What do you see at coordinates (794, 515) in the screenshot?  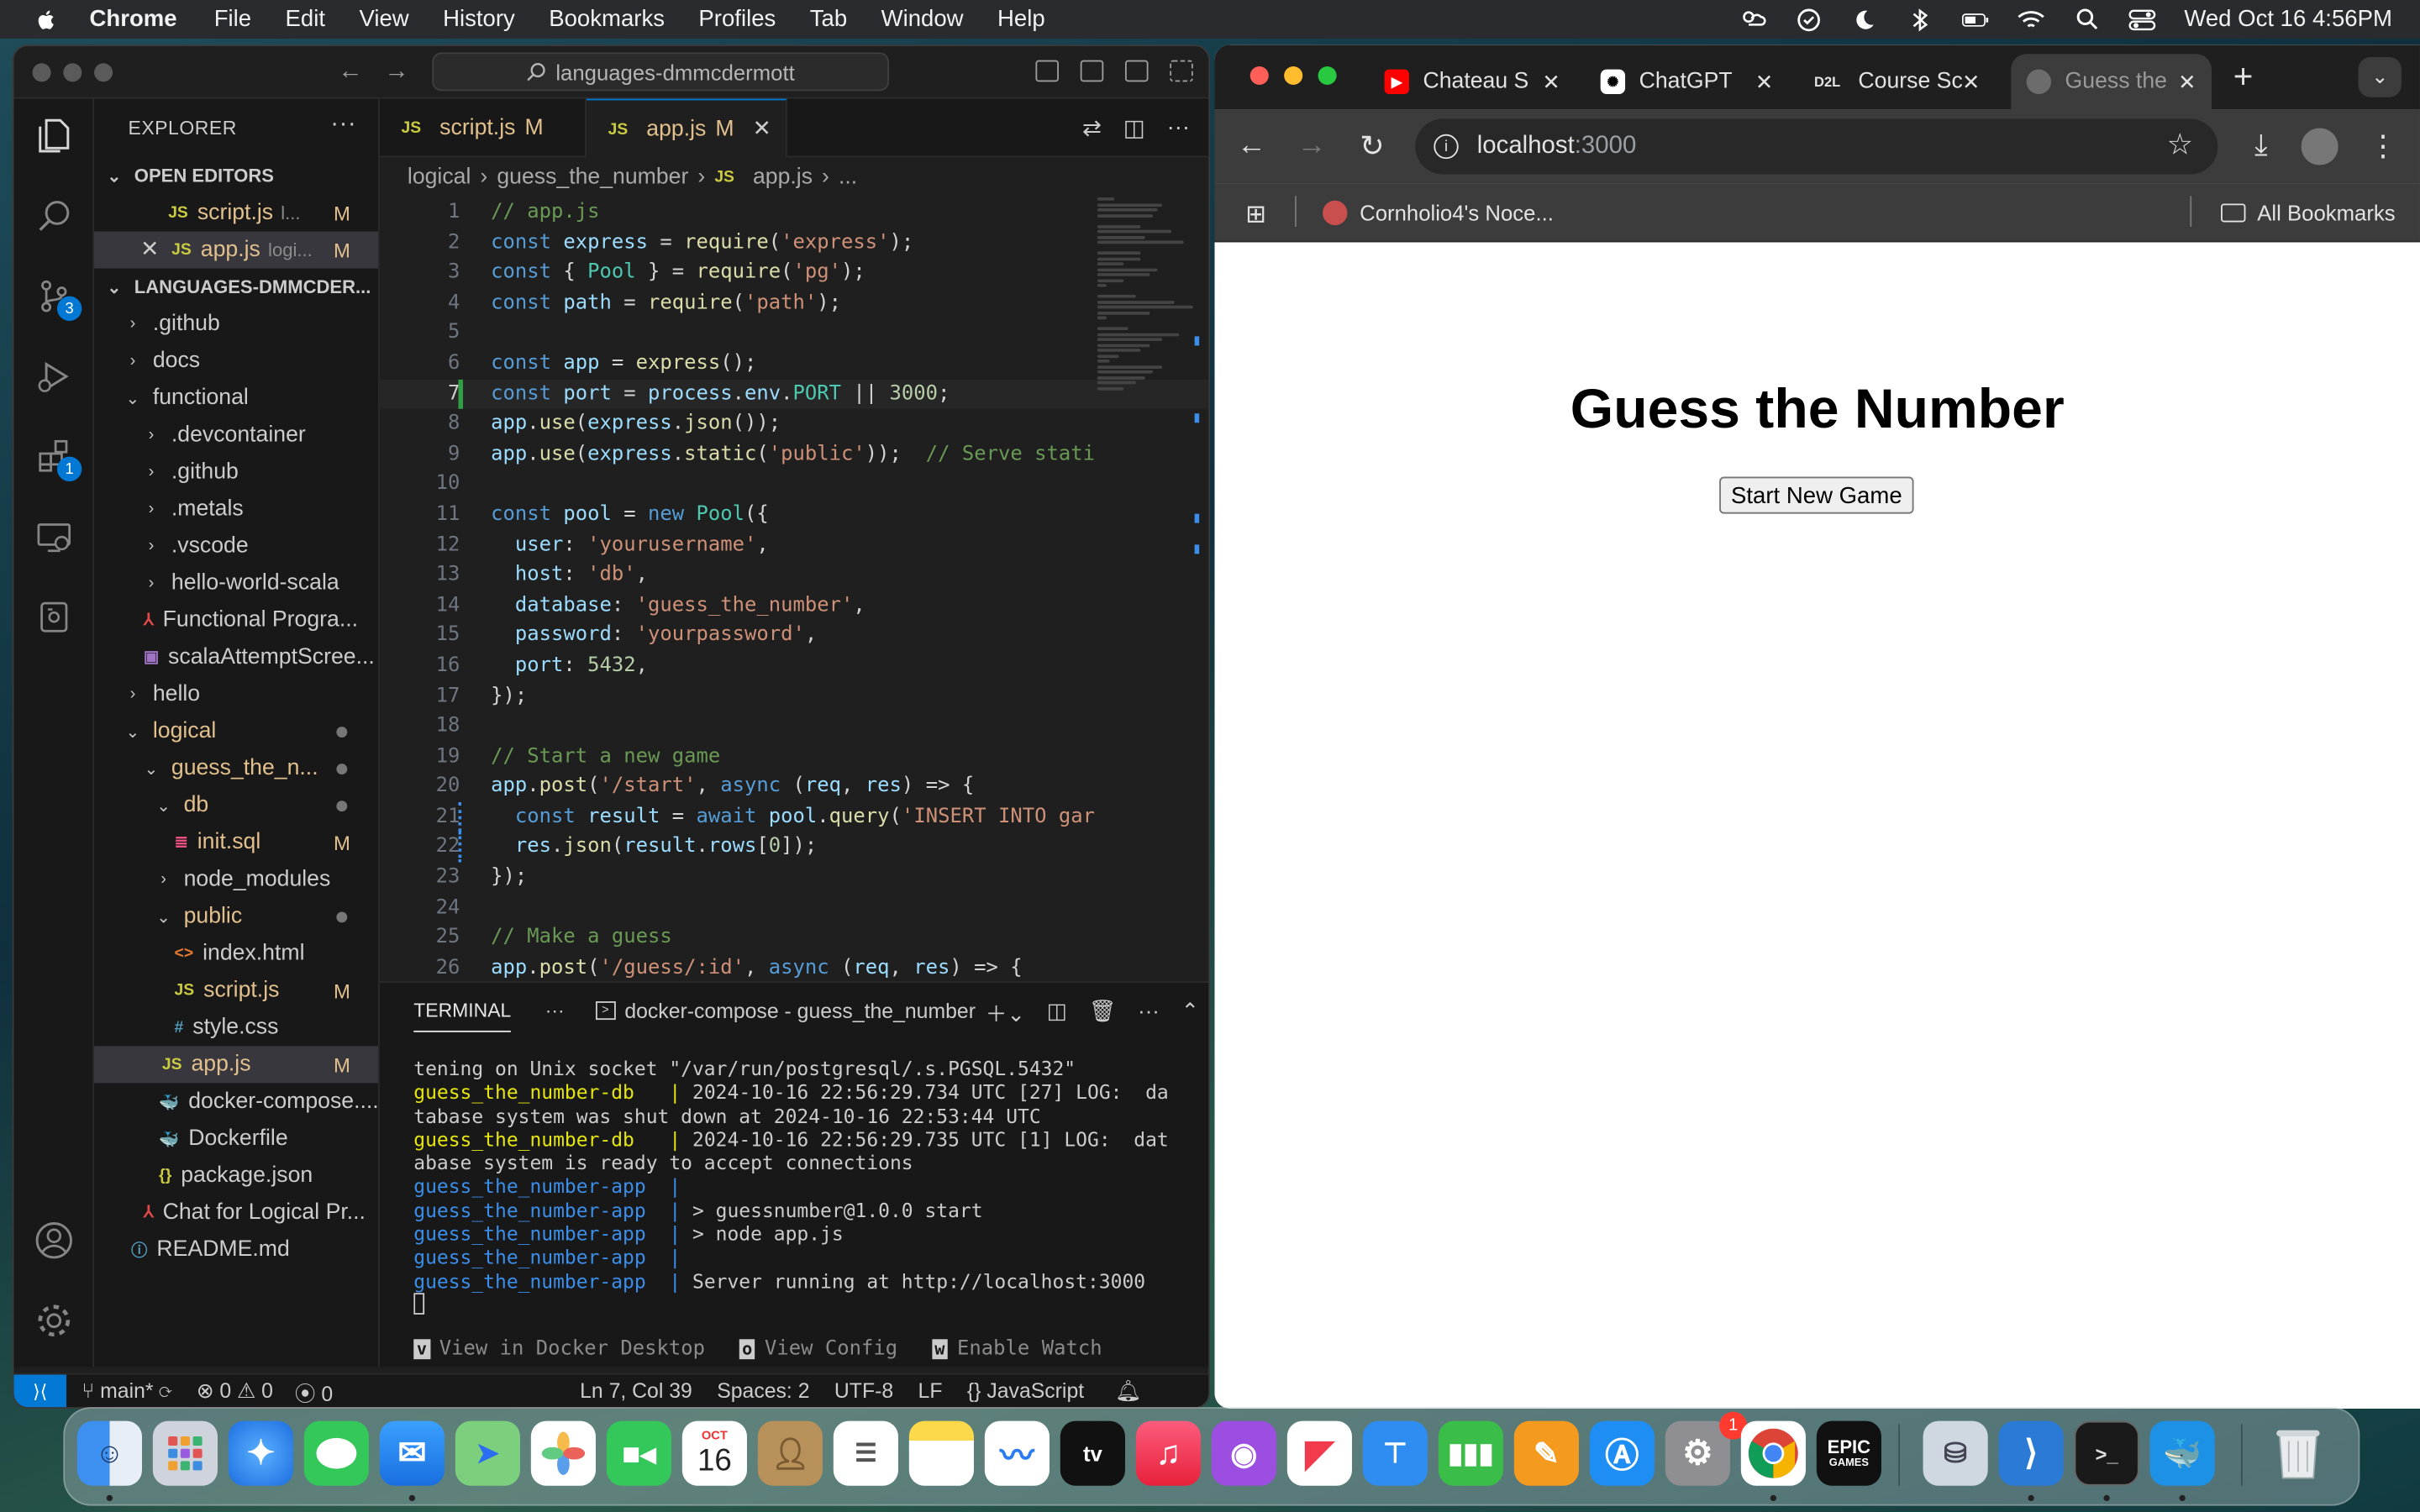 I see `code-line: 11 const pool = new Pool({` at bounding box center [794, 515].